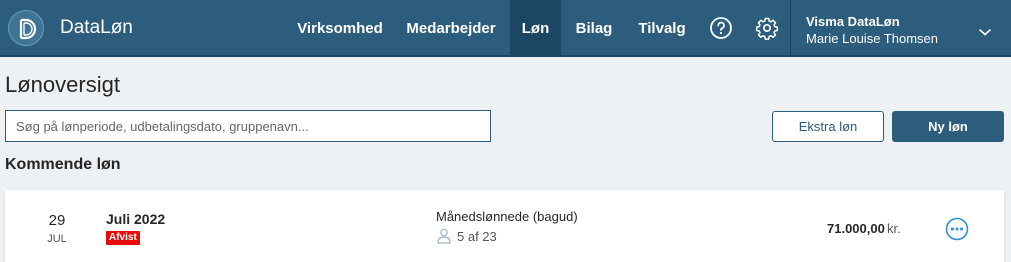 This screenshot has height=262, width=1011. What do you see at coordinates (123, 238) in the screenshot?
I see `status-badge: Afvist` at bounding box center [123, 238].